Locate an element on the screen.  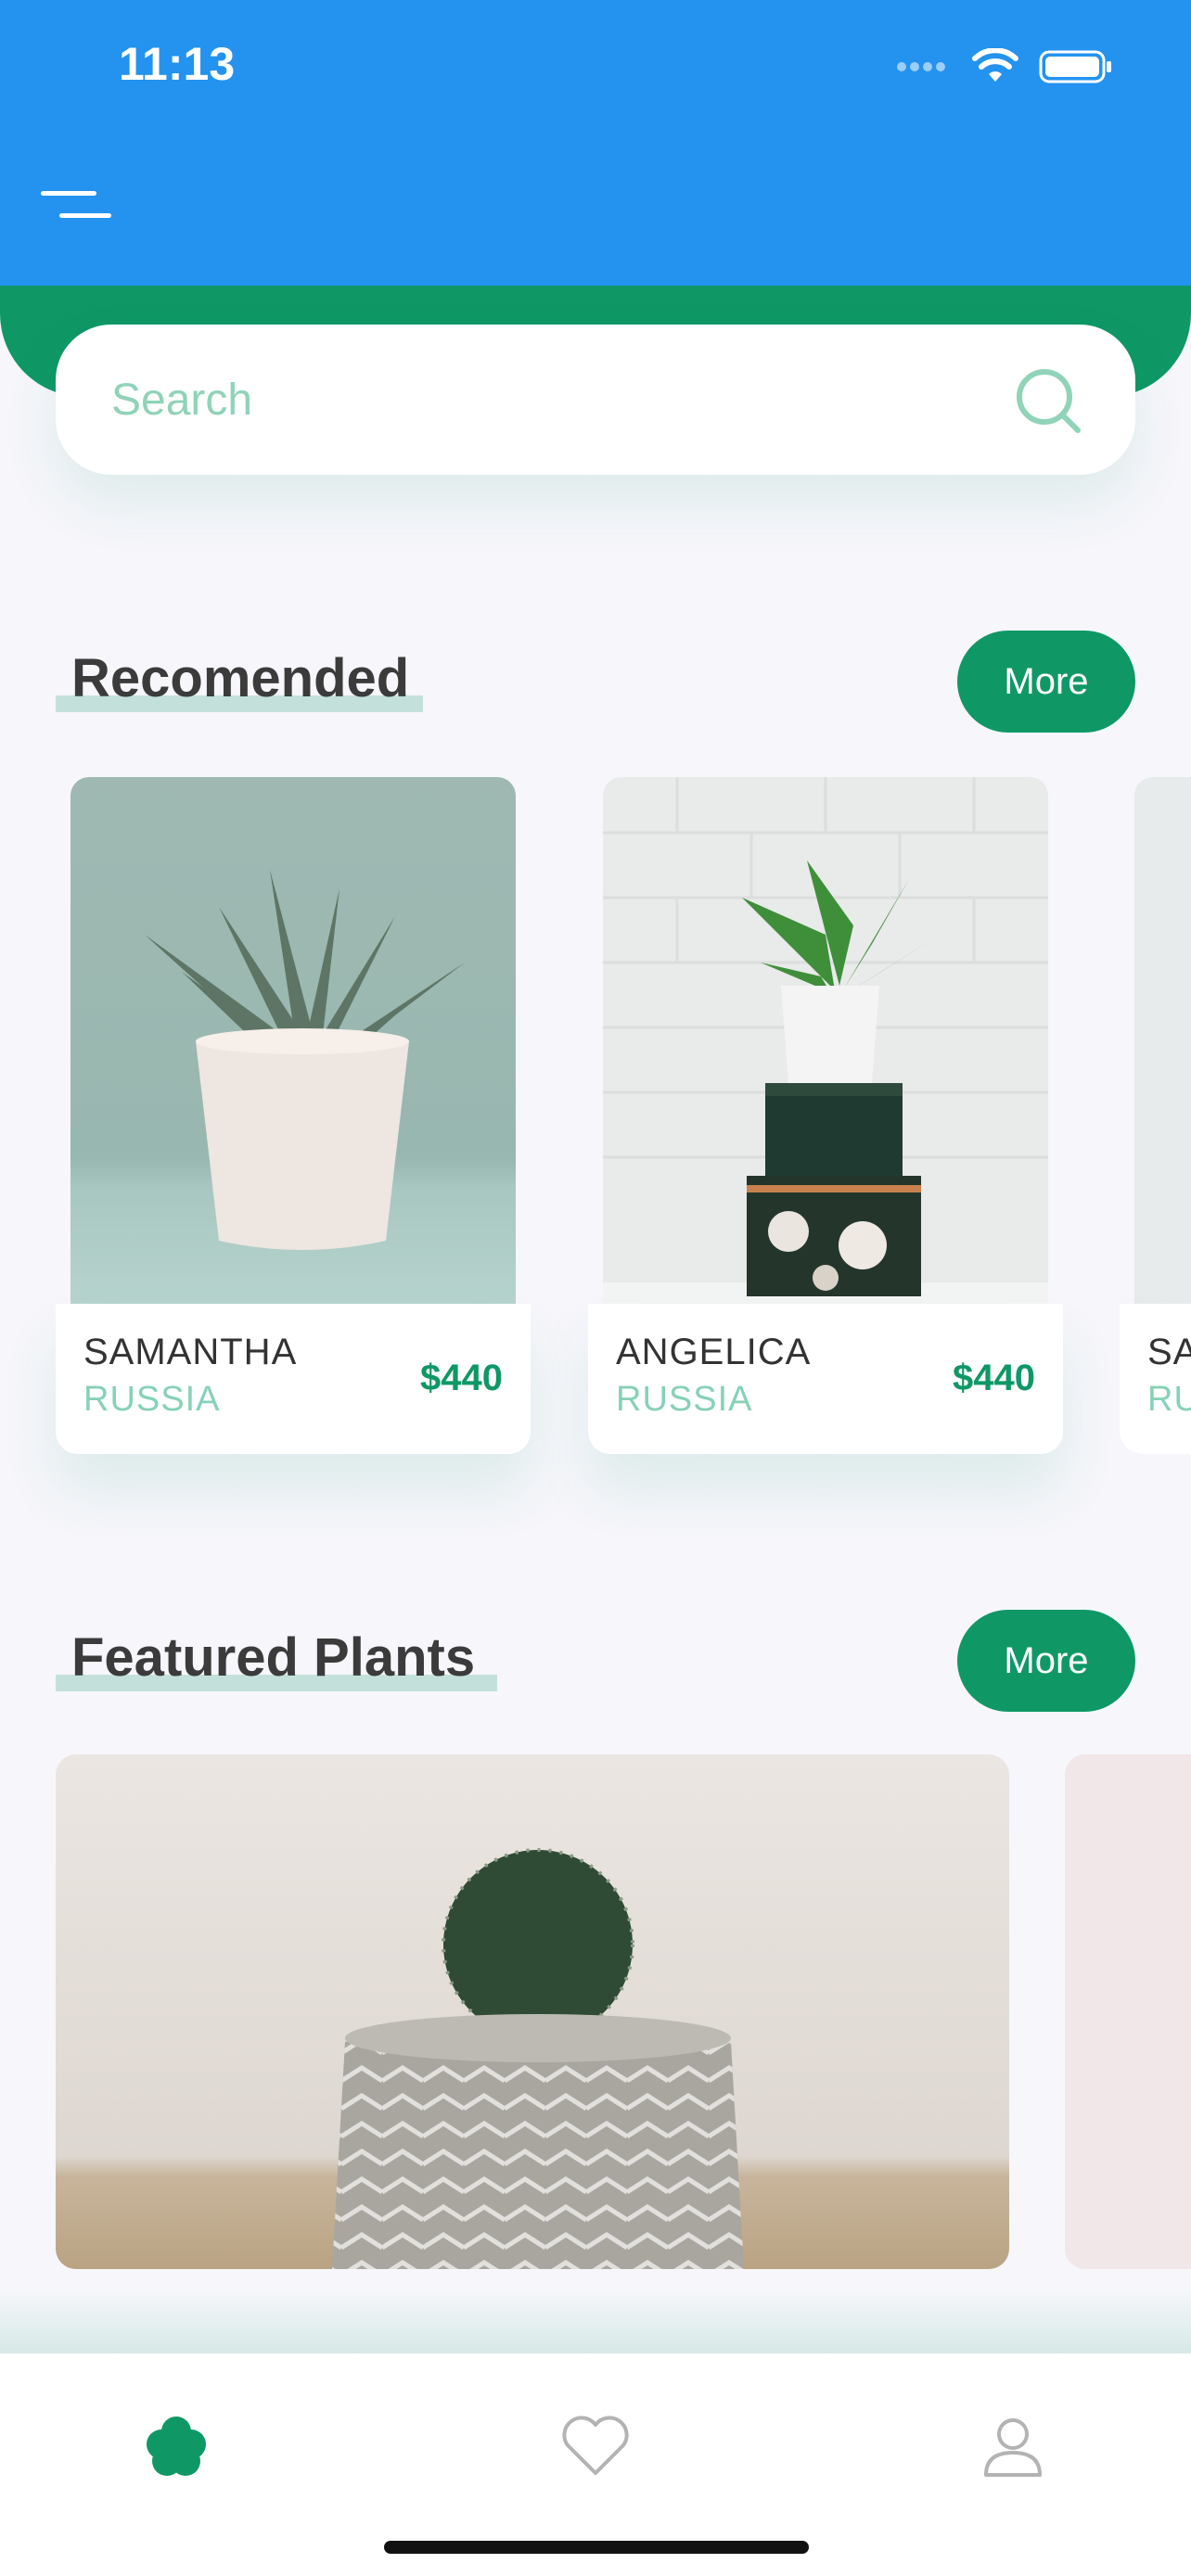
search-bar is located at coordinates (595, 400).